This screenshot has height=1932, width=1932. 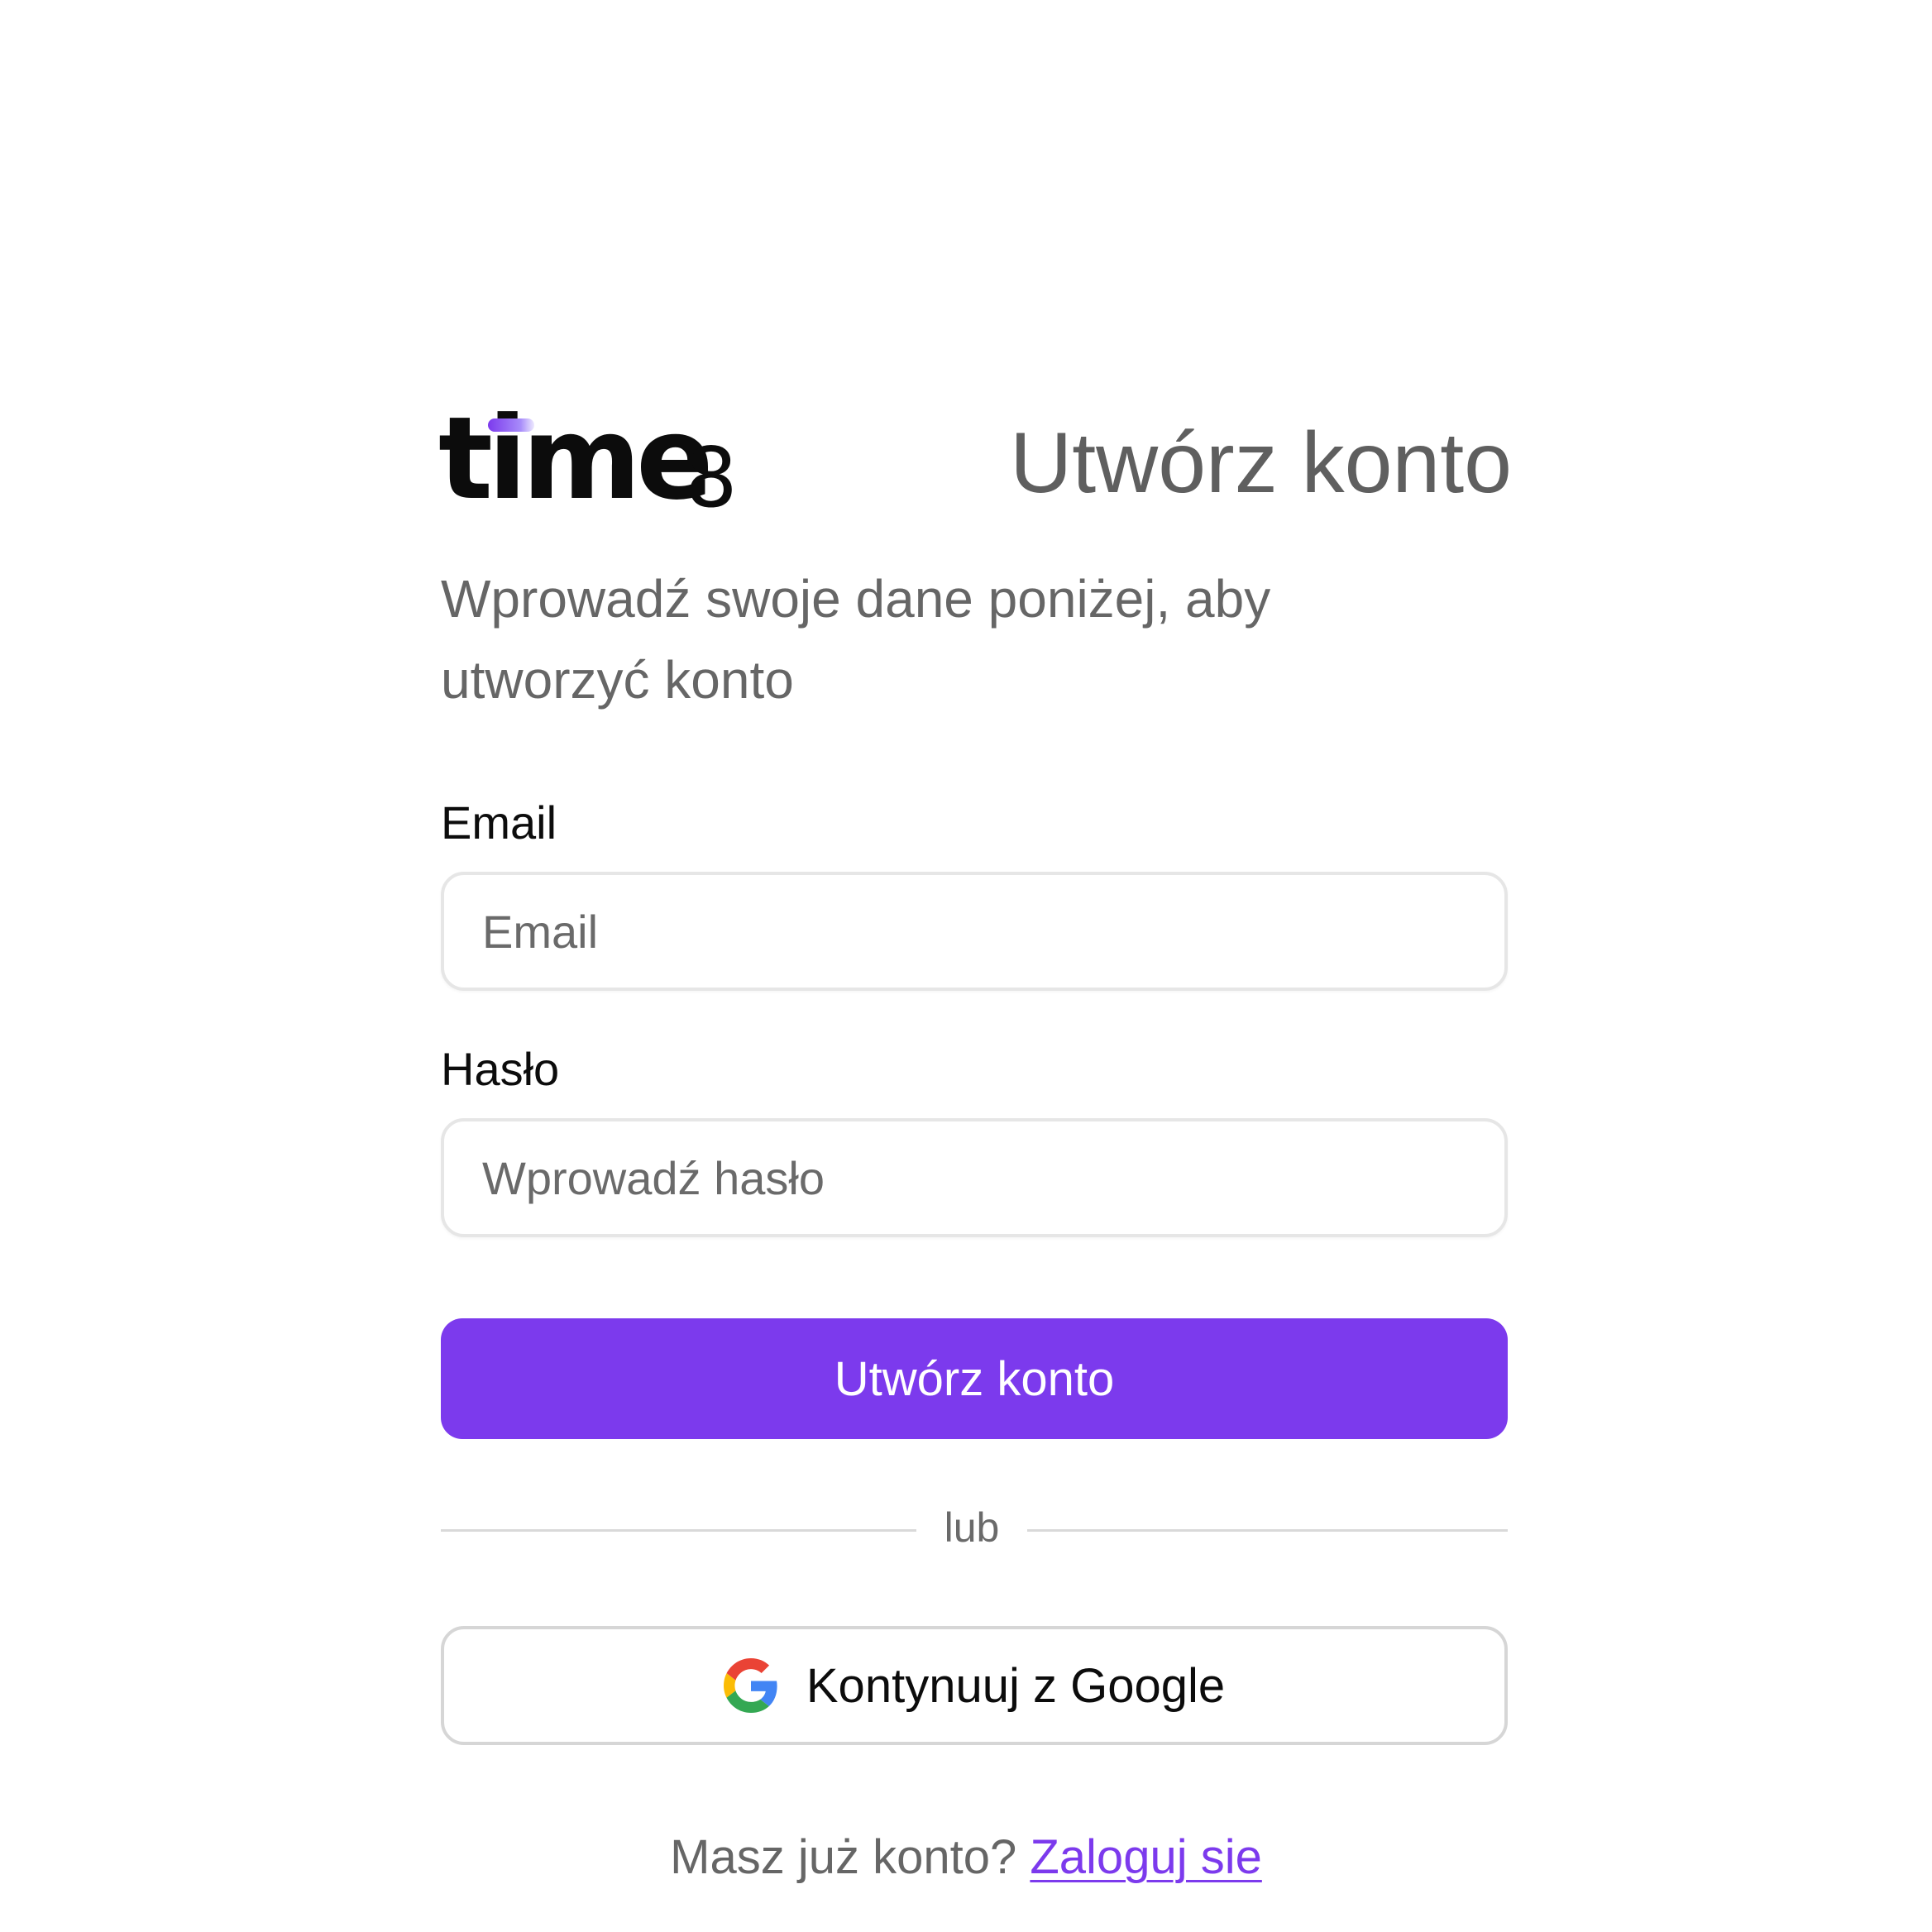 I want to click on divider-line-left, so click(x=678, y=1530).